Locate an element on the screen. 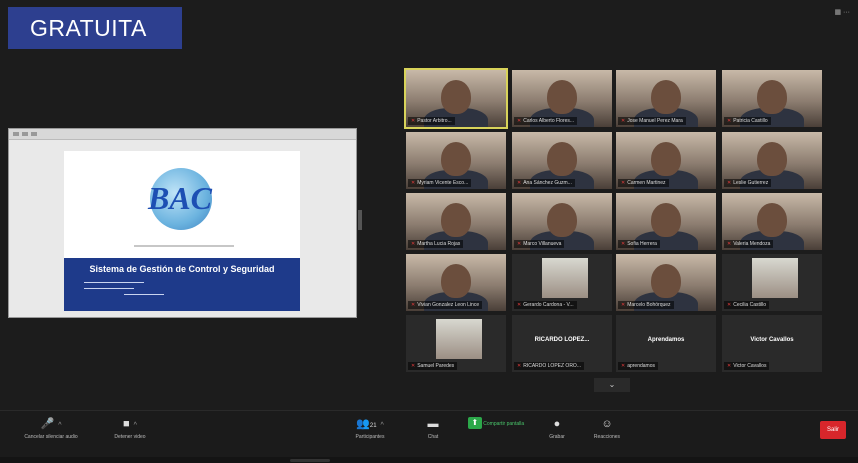 Image resolution: width=858 pixels, height=463 pixels. participant-name-label: ✕ Jose Manuel Perez Mara is located at coordinates (652, 121).